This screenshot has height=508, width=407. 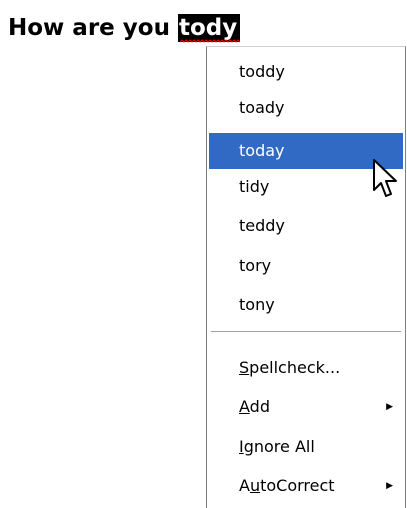 I want to click on autocorrect-menu-item: AutoCorrect ▶, so click(x=306, y=486).